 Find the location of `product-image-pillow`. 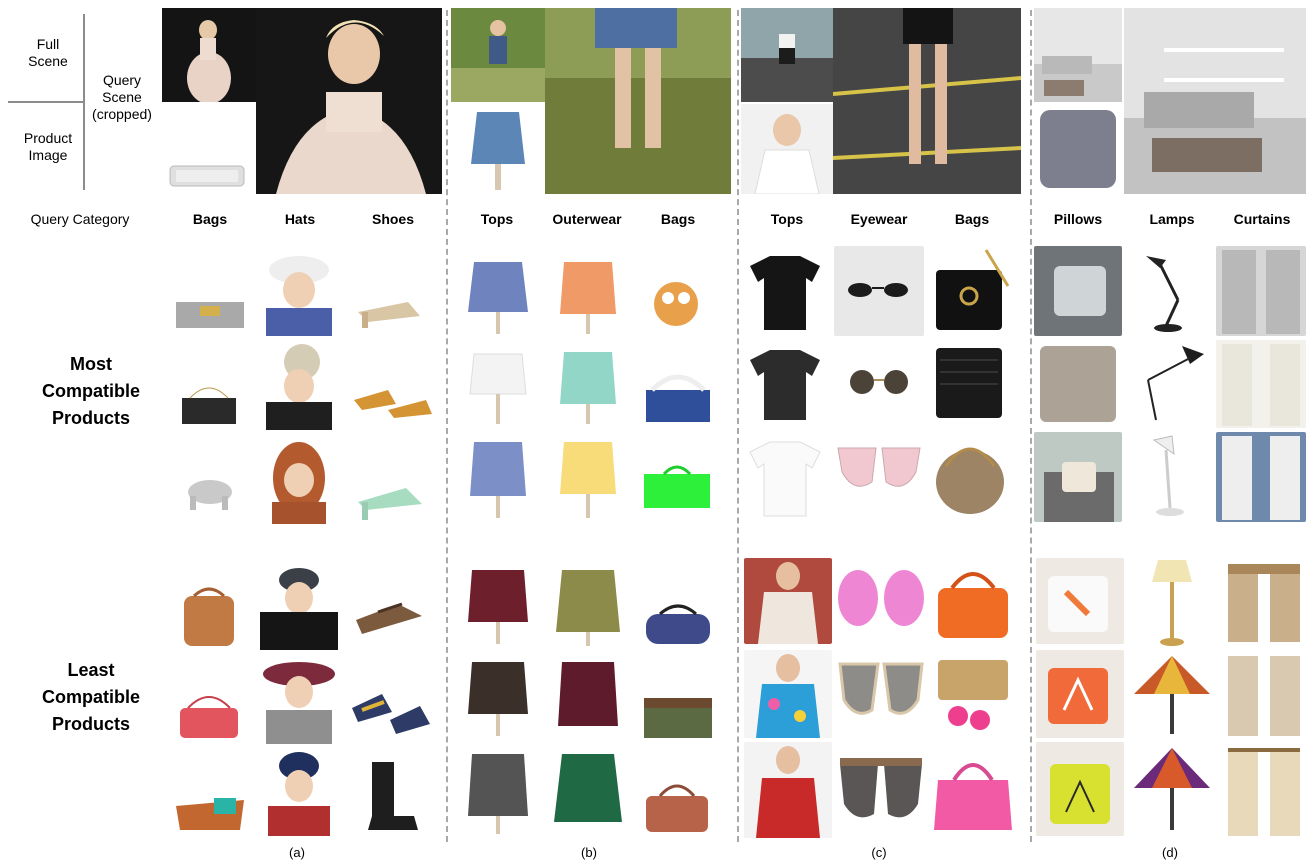

product-image-pillow is located at coordinates (1078, 149).